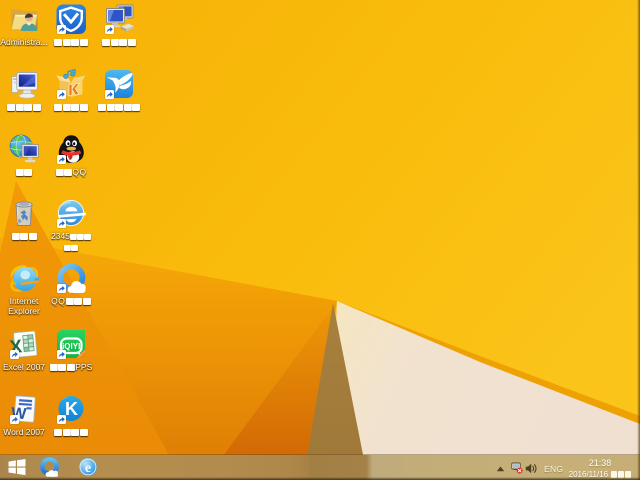  What do you see at coordinates (88, 468) in the screenshot?
I see `svg-text: e` at bounding box center [88, 468].